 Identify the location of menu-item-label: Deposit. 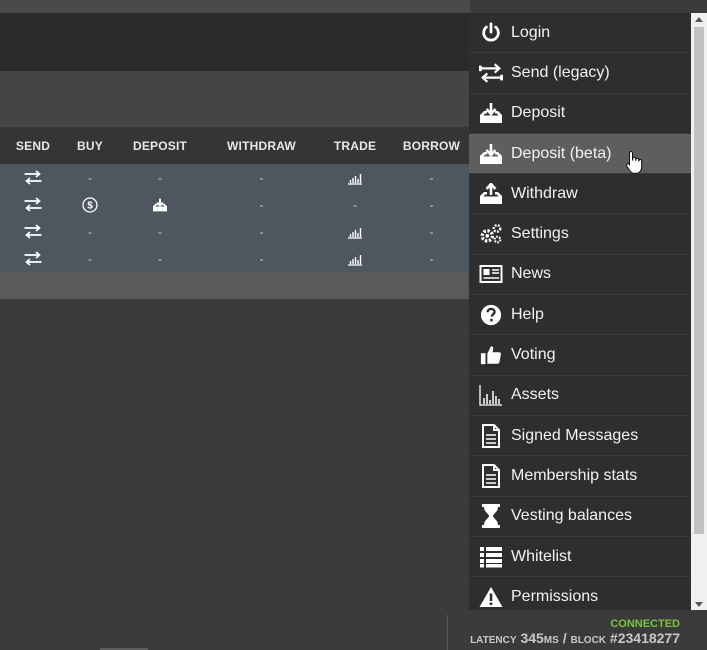
(538, 113).